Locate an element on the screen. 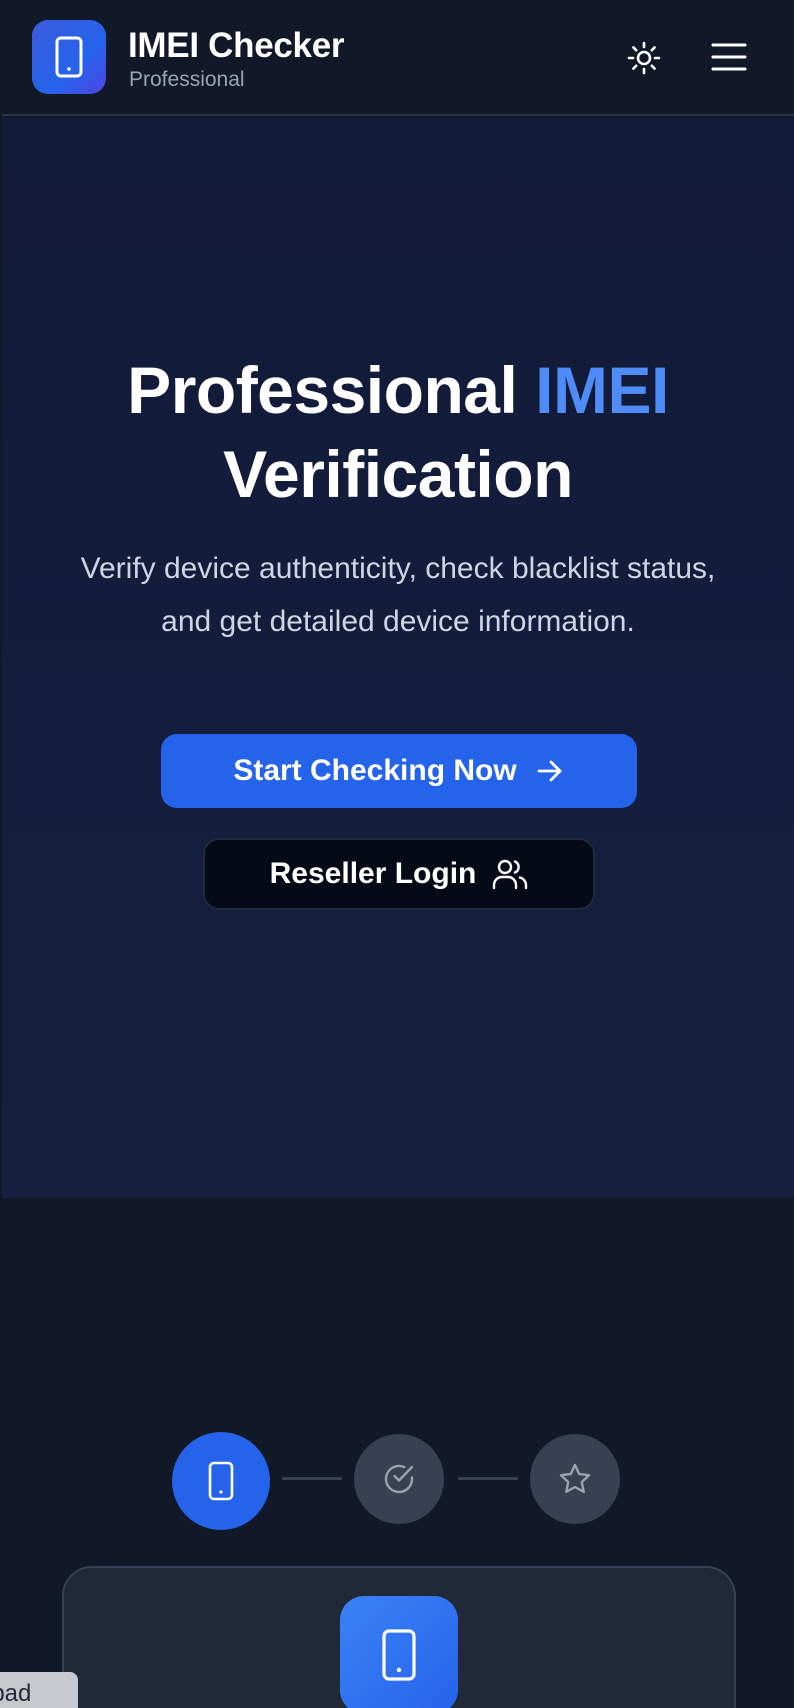 This screenshot has width=794, height=1708. reseller-login-label: Reseller Login is located at coordinates (373, 873).